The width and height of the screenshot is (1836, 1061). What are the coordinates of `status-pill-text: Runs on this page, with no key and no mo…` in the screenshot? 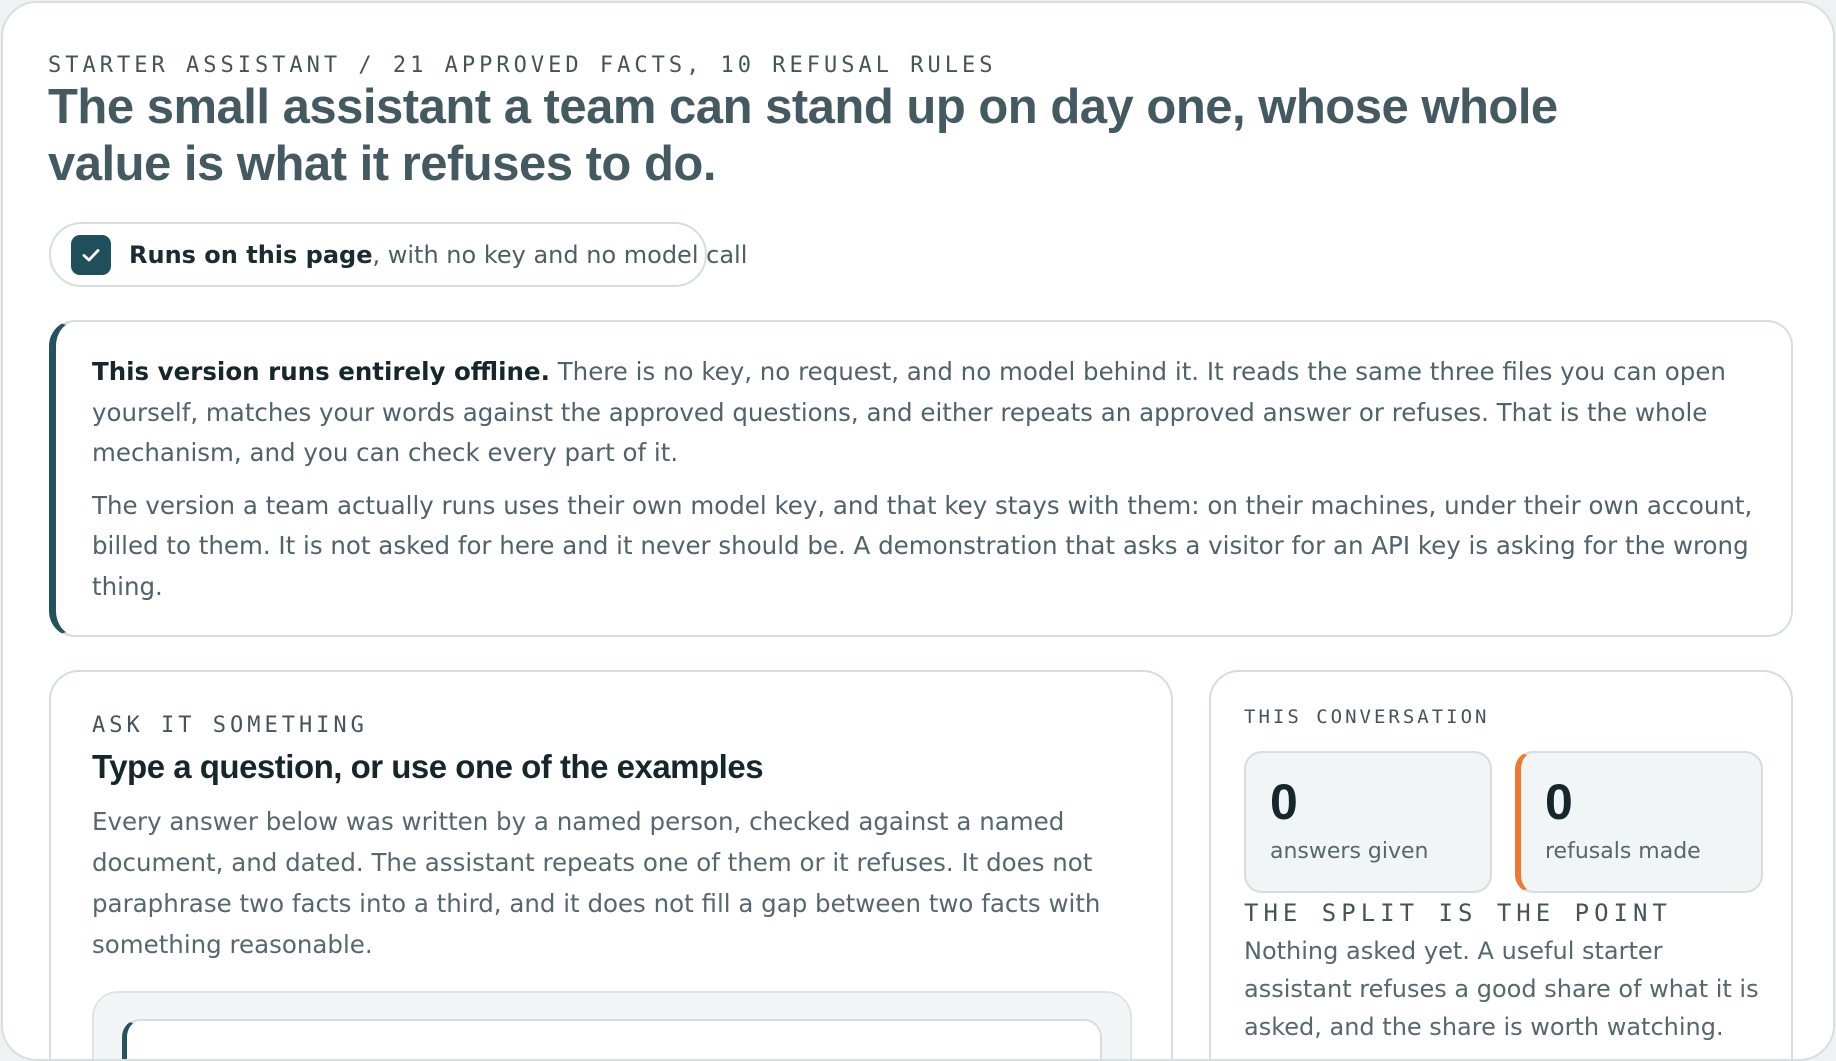 It's located at (438, 255).